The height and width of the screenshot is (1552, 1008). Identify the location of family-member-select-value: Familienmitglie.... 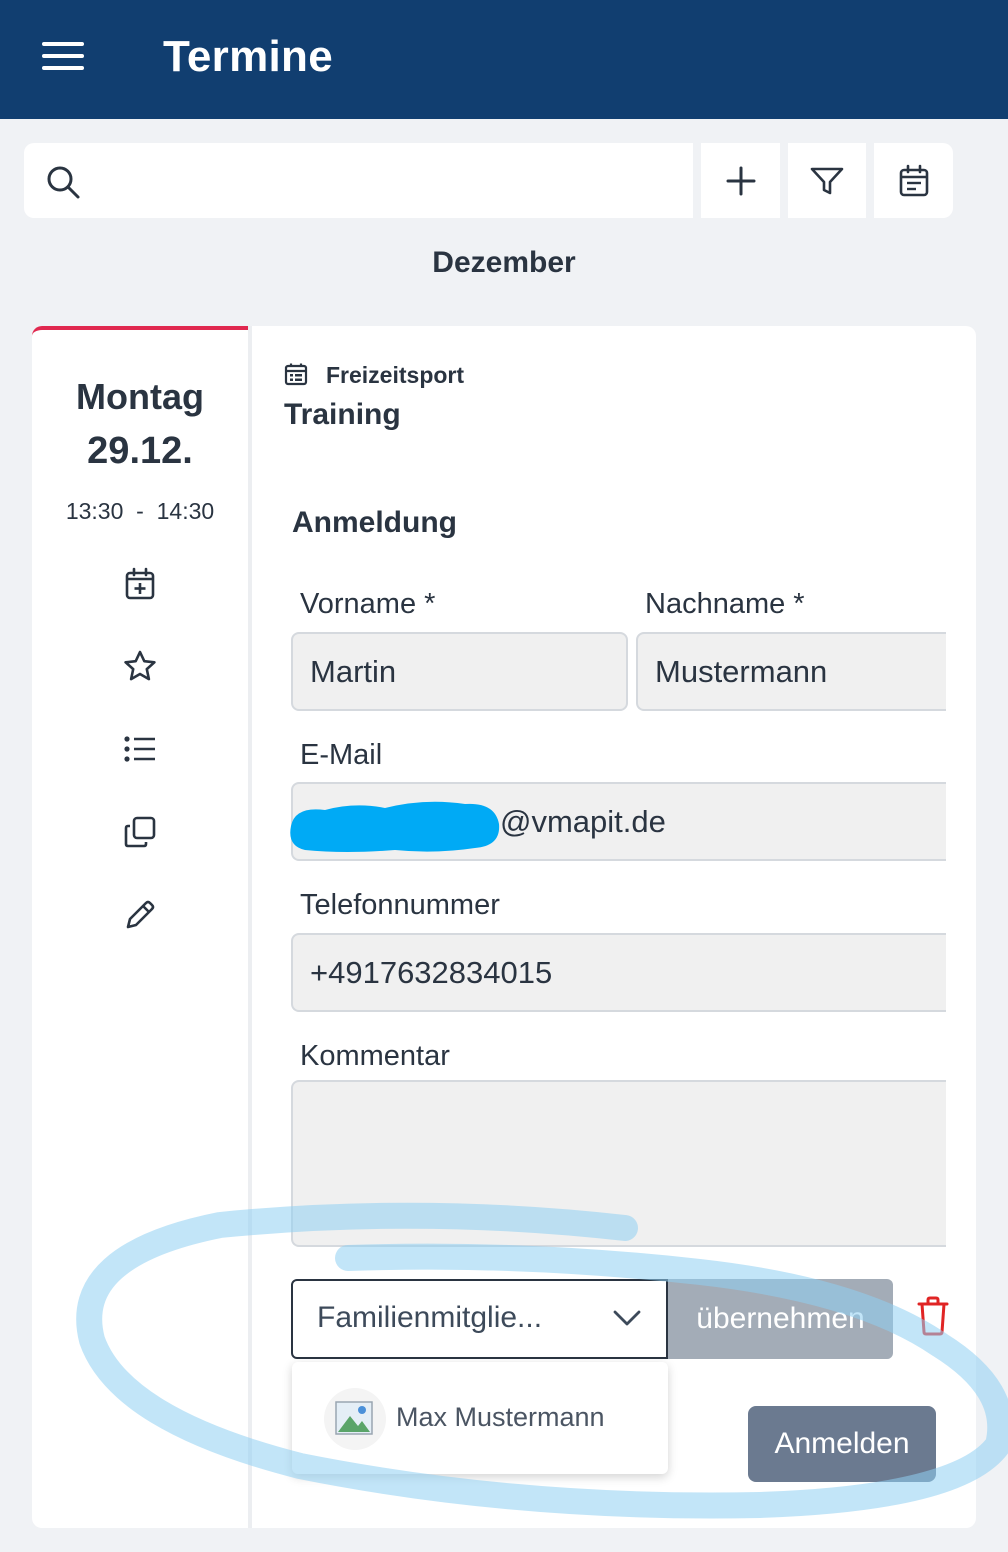
(430, 1317).